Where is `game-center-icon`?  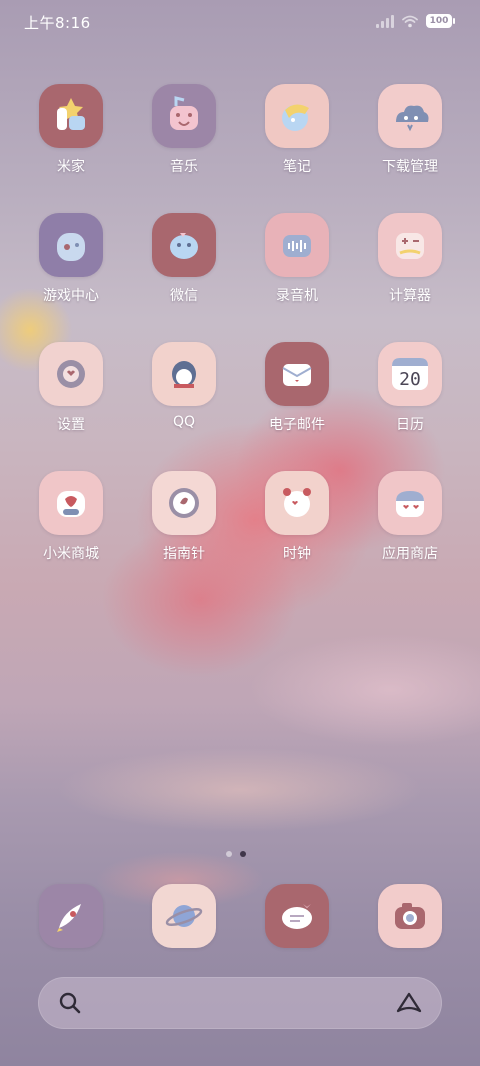 game-center-icon is located at coordinates (71, 245).